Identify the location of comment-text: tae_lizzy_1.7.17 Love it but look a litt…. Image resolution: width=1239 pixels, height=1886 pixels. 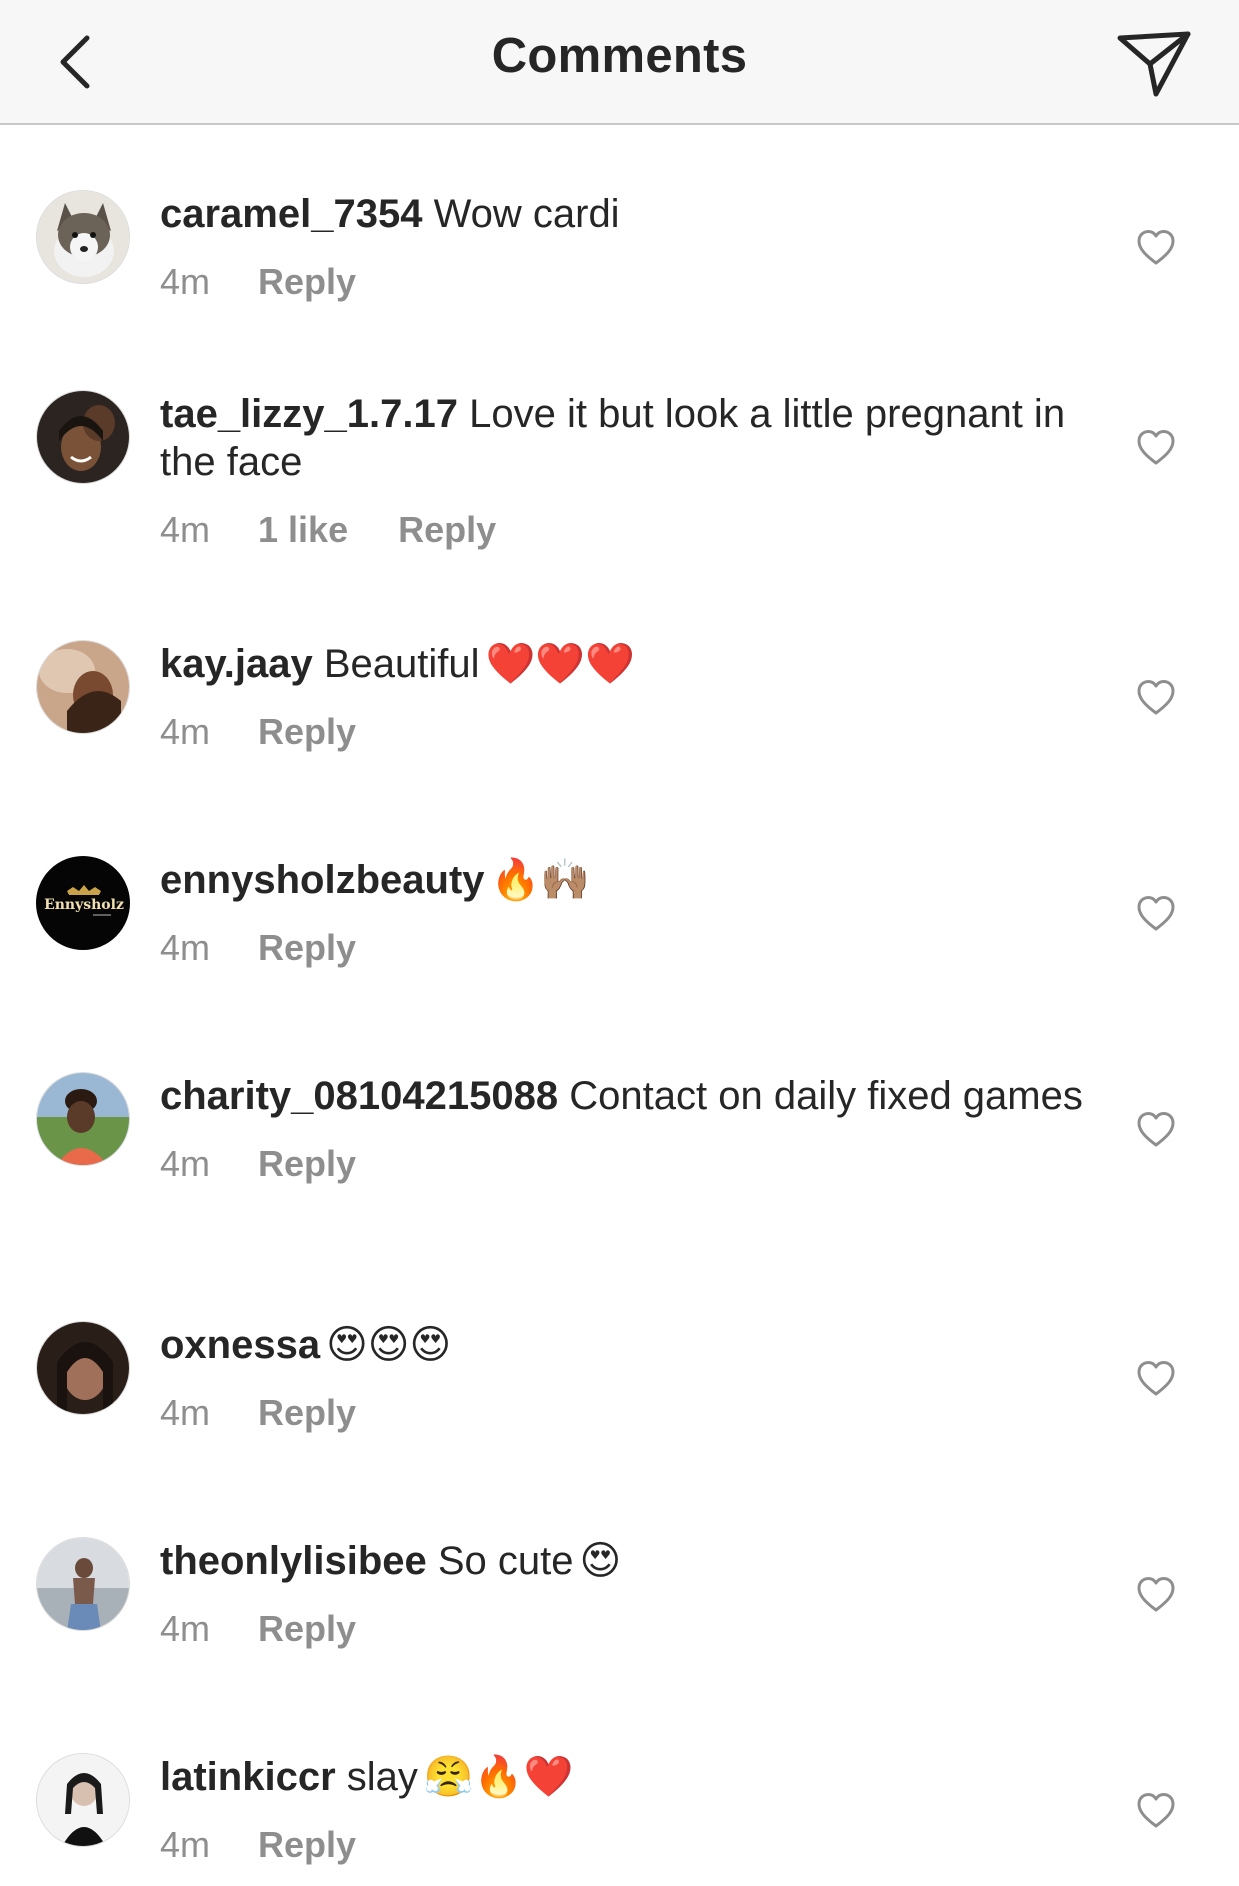
(625, 438).